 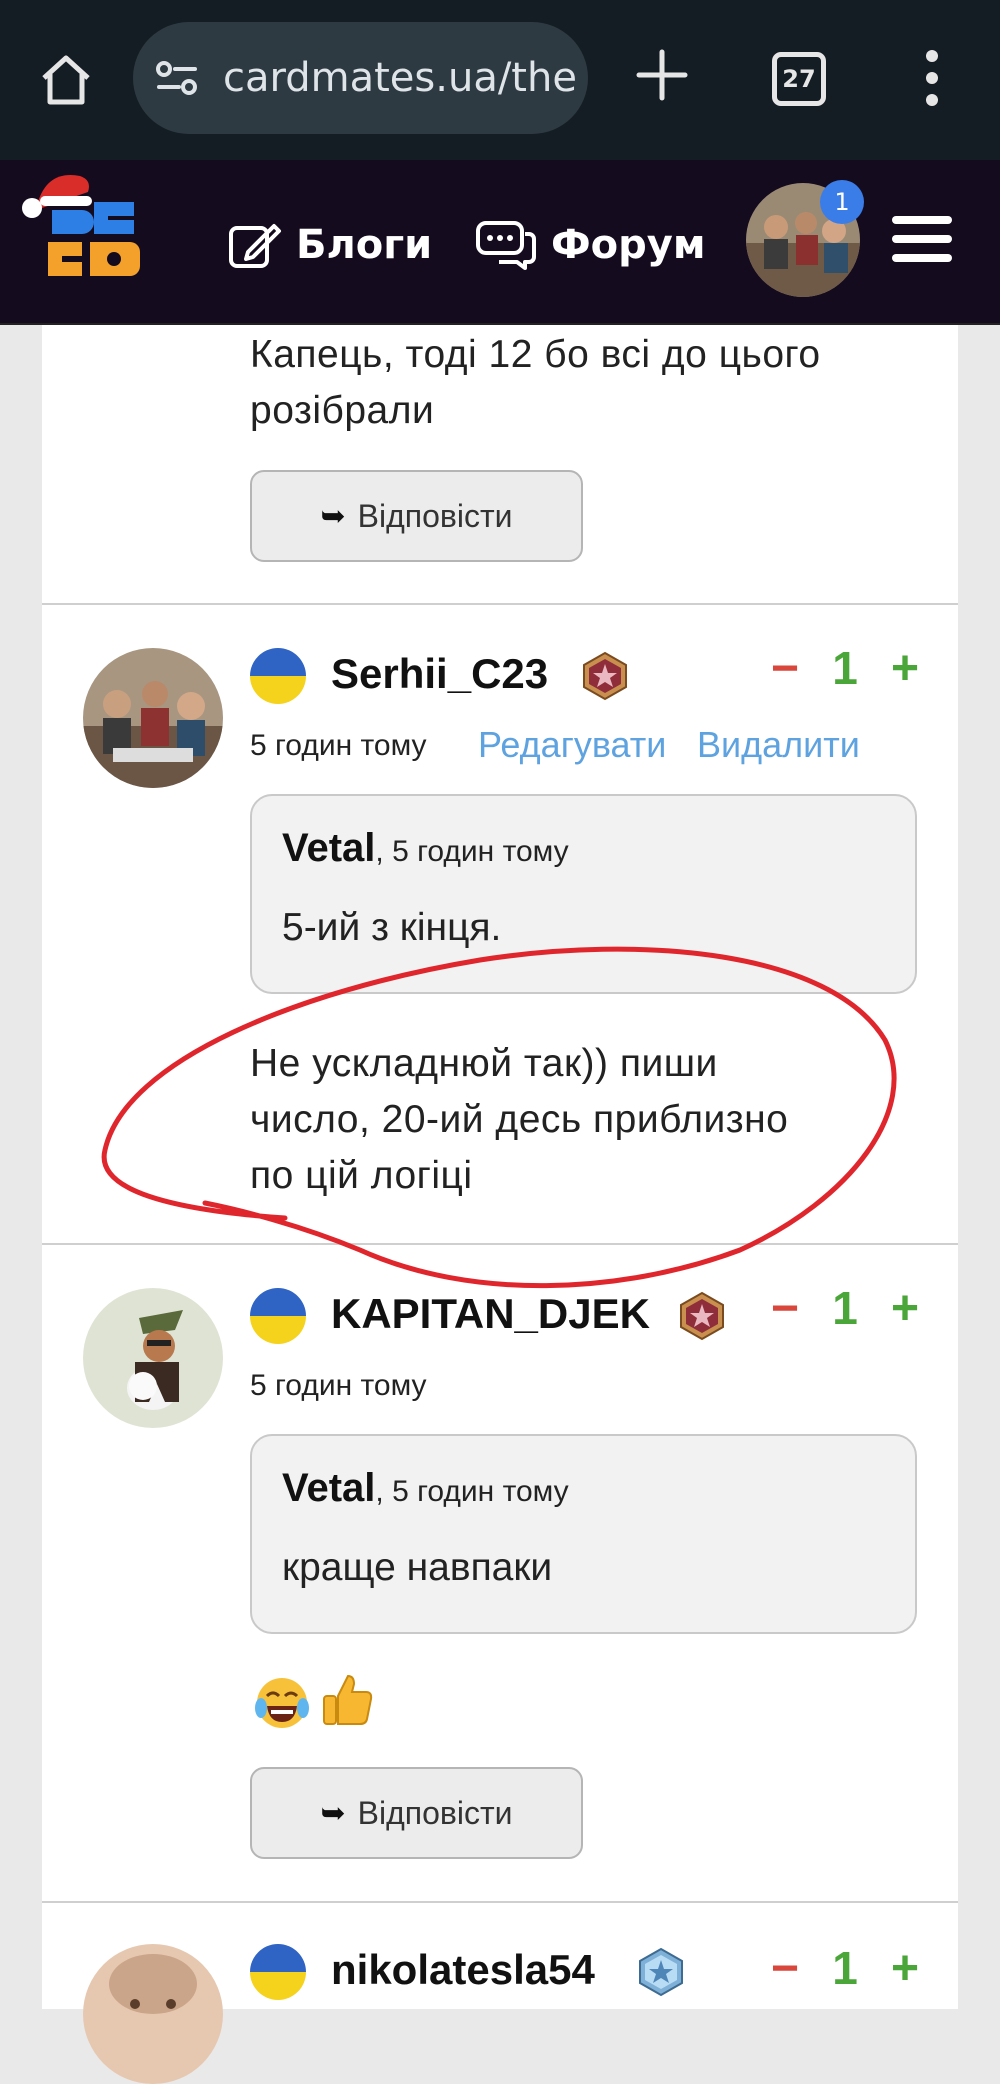 I want to click on quoted-comment: Vetal, 5 годин тому 5-ий з кінця., so click(x=583, y=894).